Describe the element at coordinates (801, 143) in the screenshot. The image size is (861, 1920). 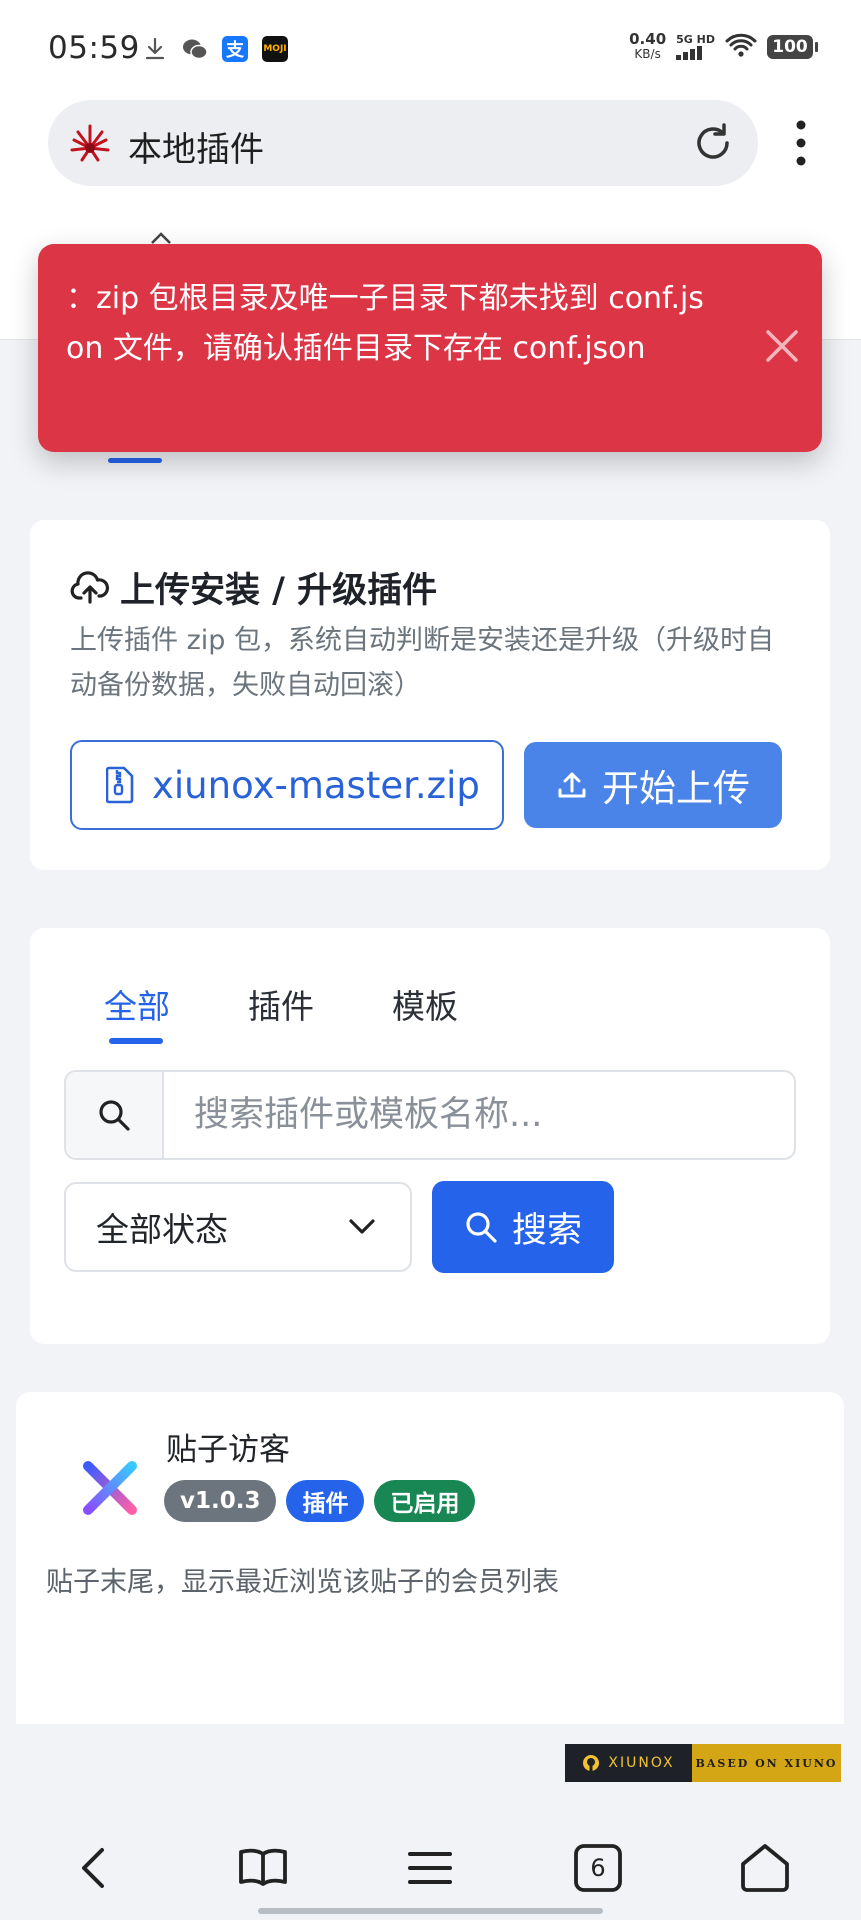
I see `more-menu-icon` at that location.